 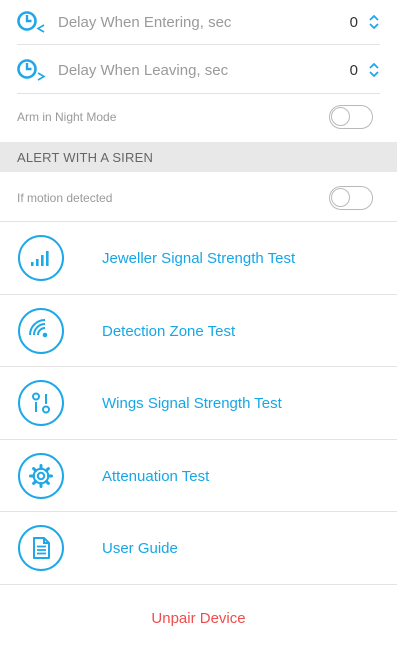 What do you see at coordinates (140, 548) in the screenshot?
I see `test-label: User Guide` at bounding box center [140, 548].